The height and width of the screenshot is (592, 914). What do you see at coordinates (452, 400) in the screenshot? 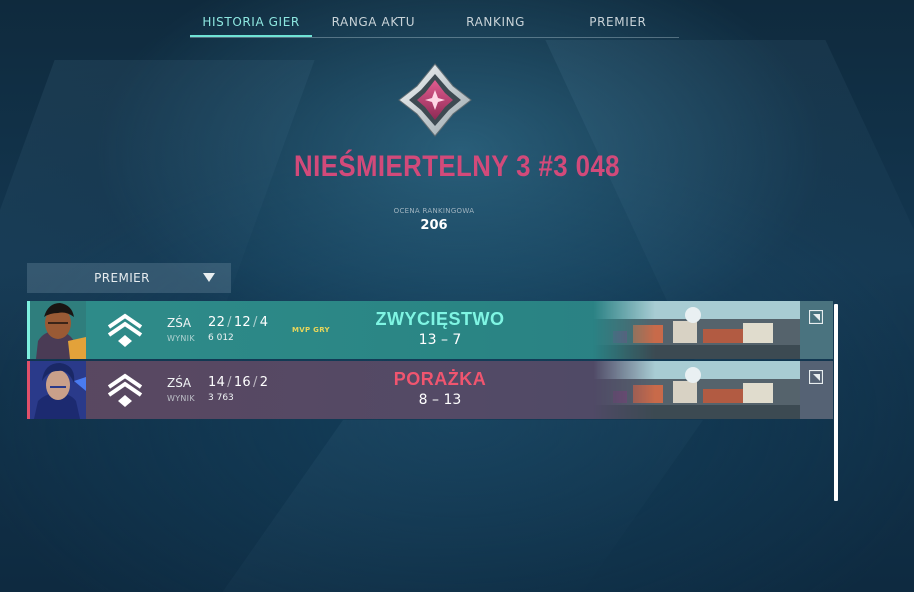
I see `rounds-lost: 13` at bounding box center [452, 400].